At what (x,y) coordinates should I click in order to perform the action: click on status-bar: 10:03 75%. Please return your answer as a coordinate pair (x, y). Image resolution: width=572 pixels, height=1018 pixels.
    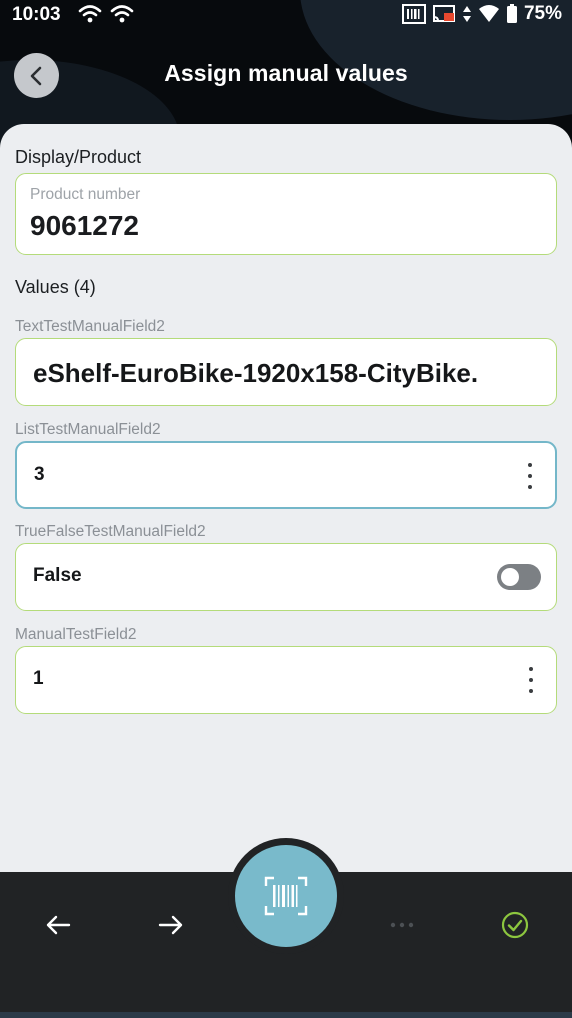
    Looking at the image, I should click on (286, 15).